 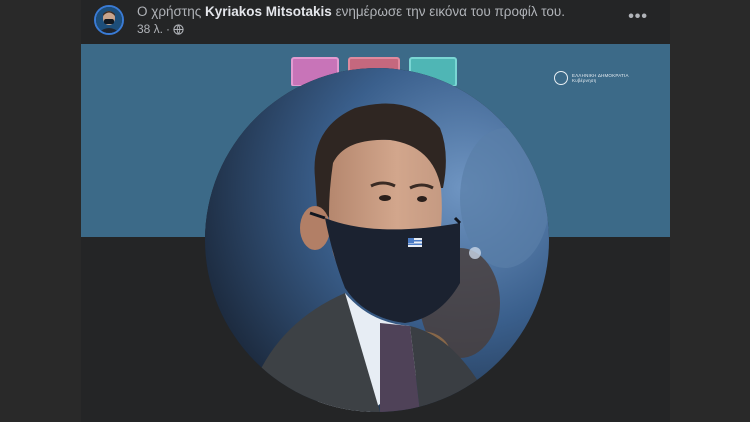 What do you see at coordinates (710, 211) in the screenshot?
I see `right-margin` at bounding box center [710, 211].